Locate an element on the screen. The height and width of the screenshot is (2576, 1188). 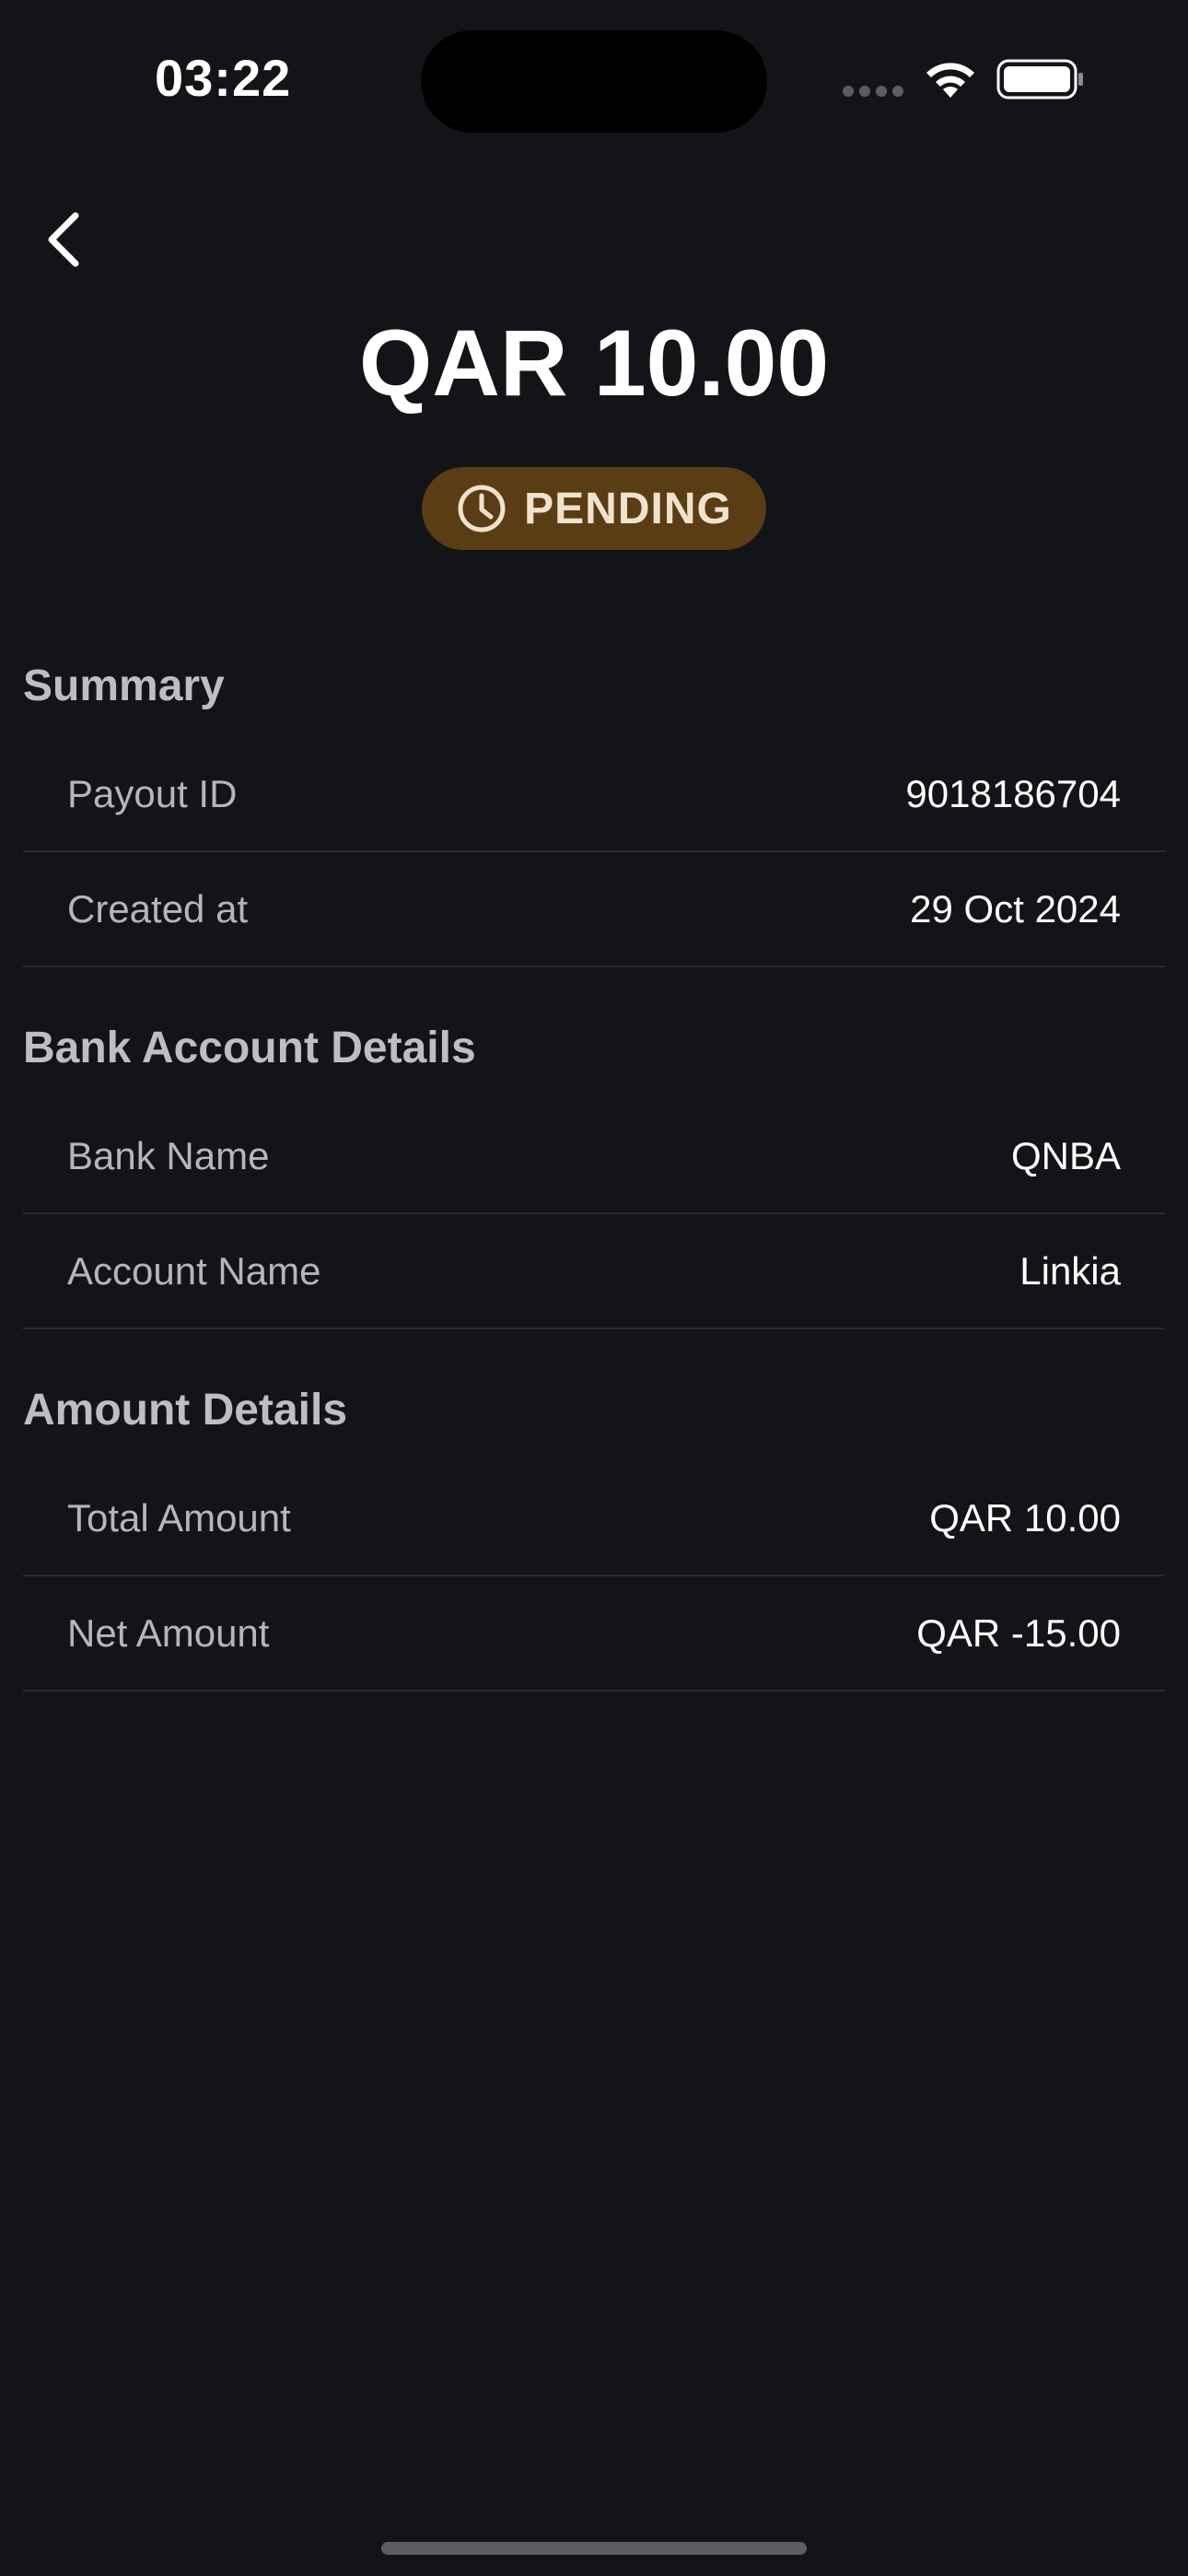
section-title: Summary is located at coordinates (124, 686).